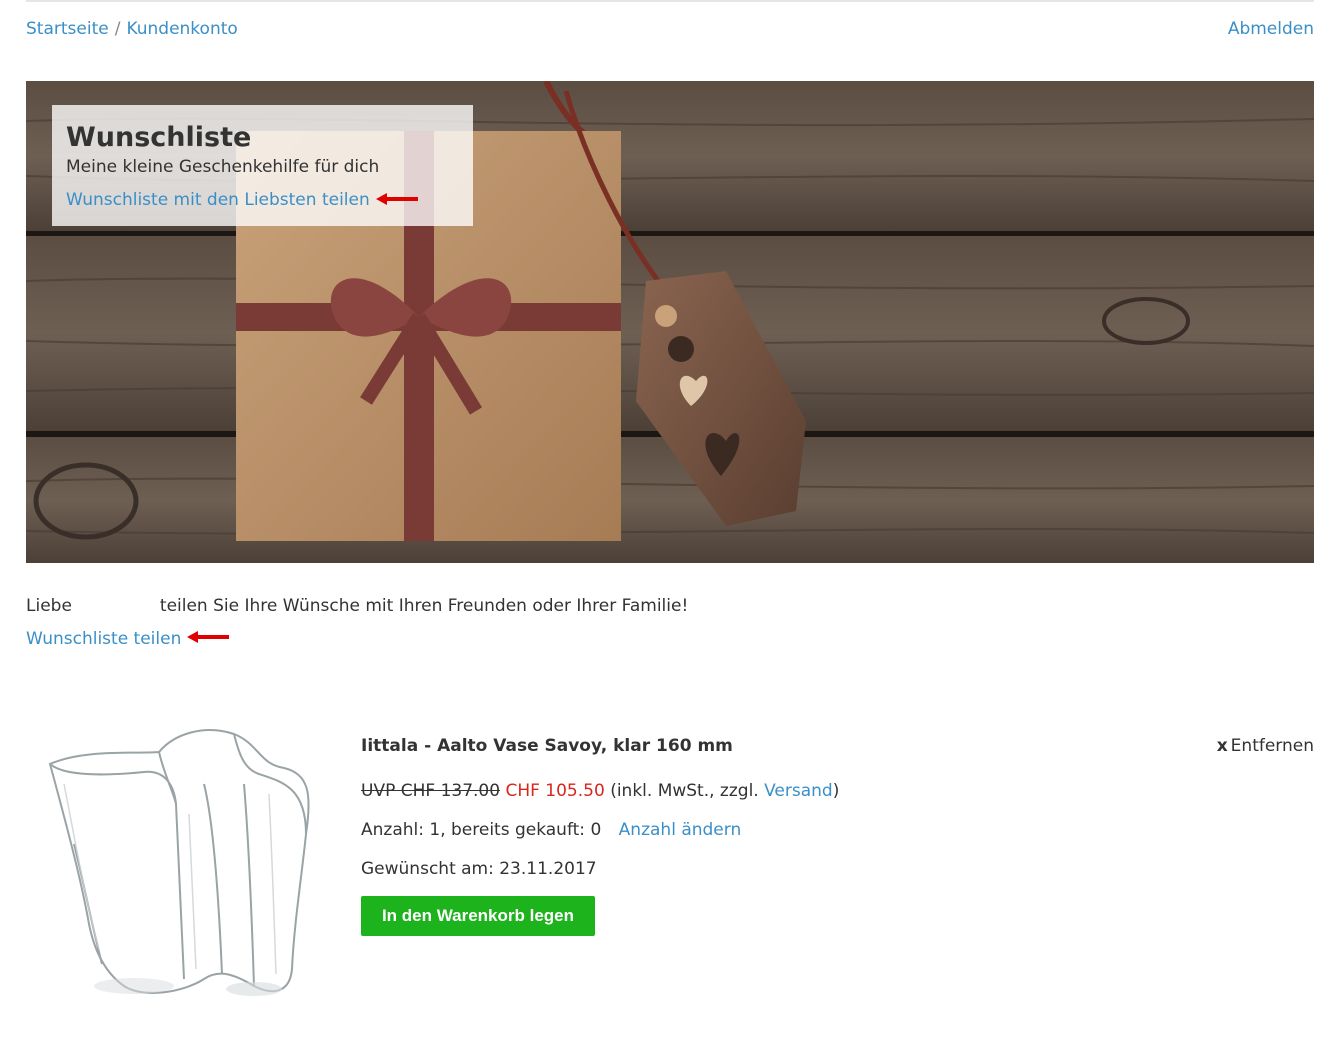 The height and width of the screenshot is (1039, 1342). I want to click on change-quantity-link: Anzahl ändern, so click(680, 830).